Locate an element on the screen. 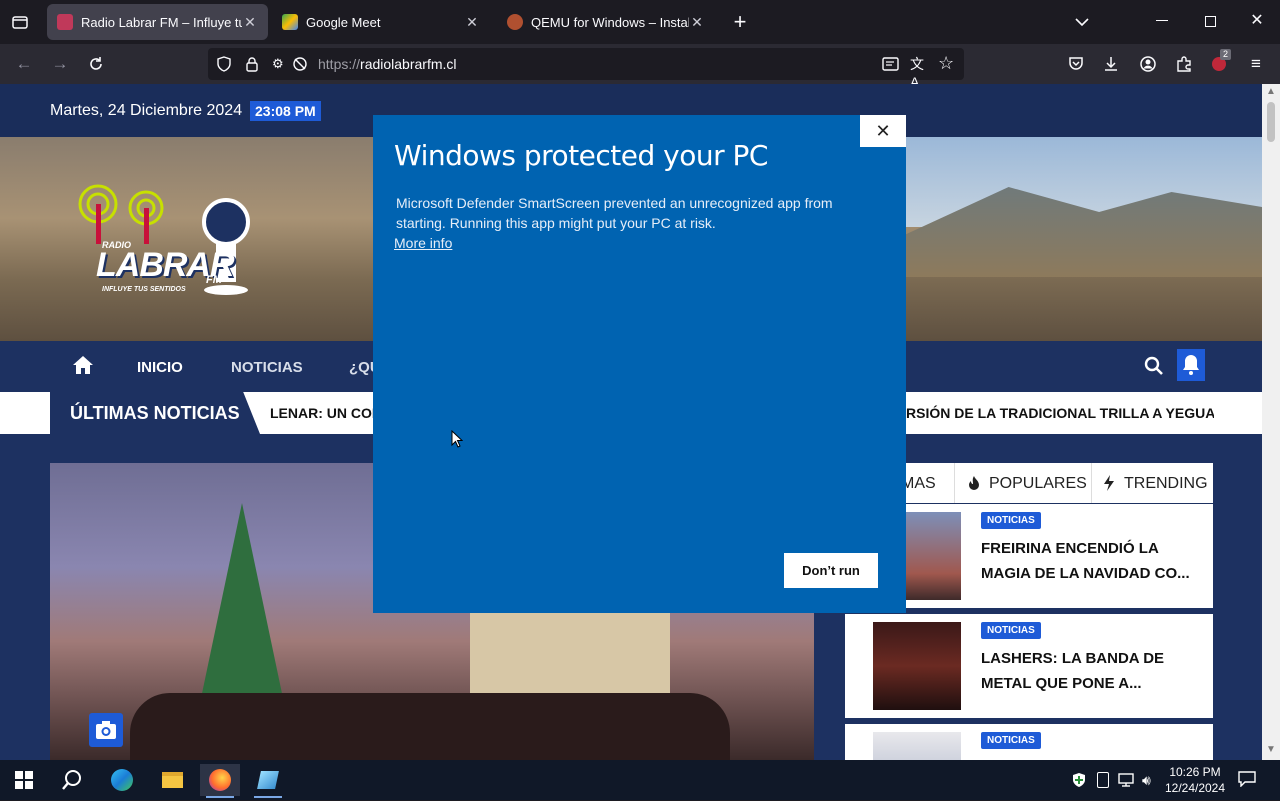 This screenshot has height=801, width=1280. scroll-down-arrow-icon: ▼ is located at coordinates (1271, 749).